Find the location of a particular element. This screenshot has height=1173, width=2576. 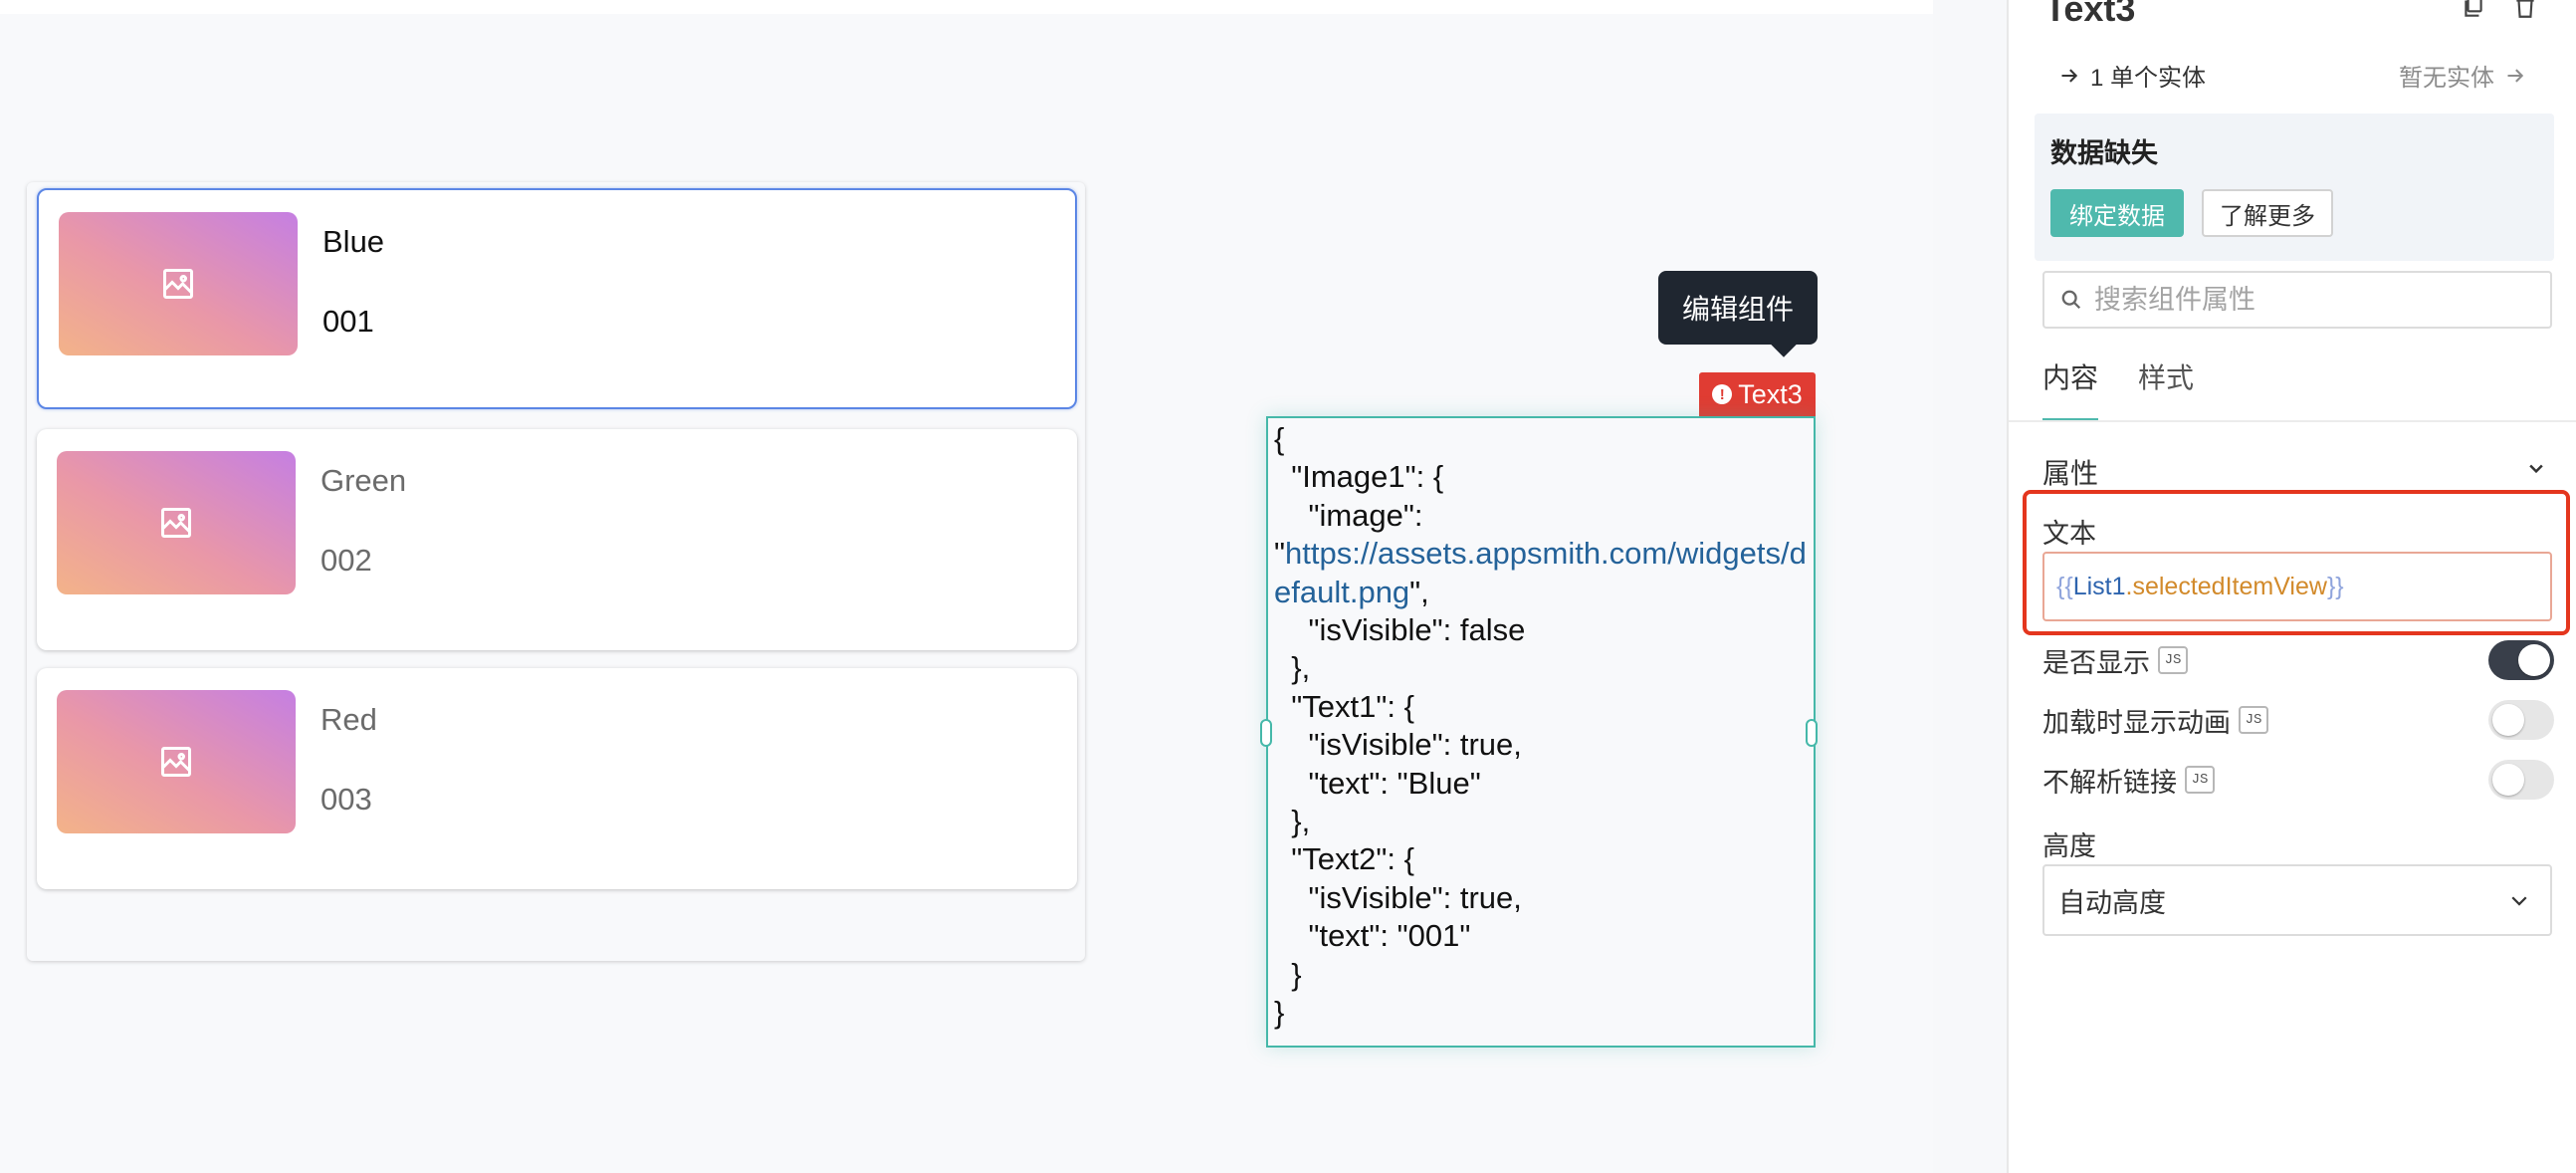

canvas-top-strip is located at coordinates (966, 7).